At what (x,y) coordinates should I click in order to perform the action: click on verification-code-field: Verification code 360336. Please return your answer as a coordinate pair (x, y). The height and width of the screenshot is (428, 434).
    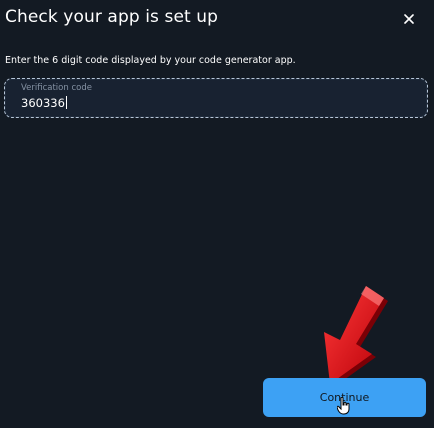
    Looking at the image, I should click on (216, 98).